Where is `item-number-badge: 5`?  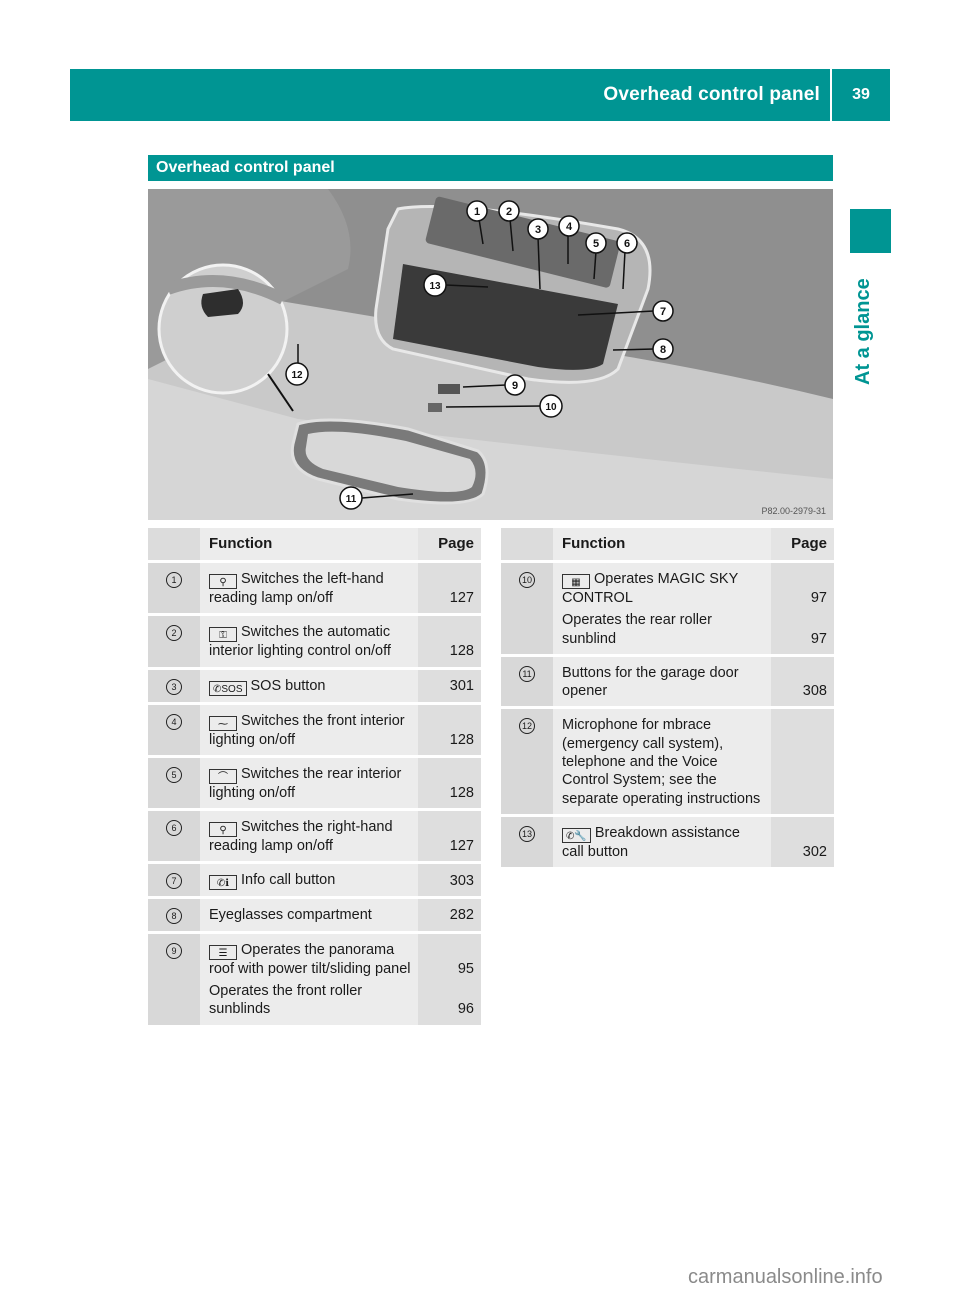
item-number-badge: 5 is located at coordinates (174, 774).